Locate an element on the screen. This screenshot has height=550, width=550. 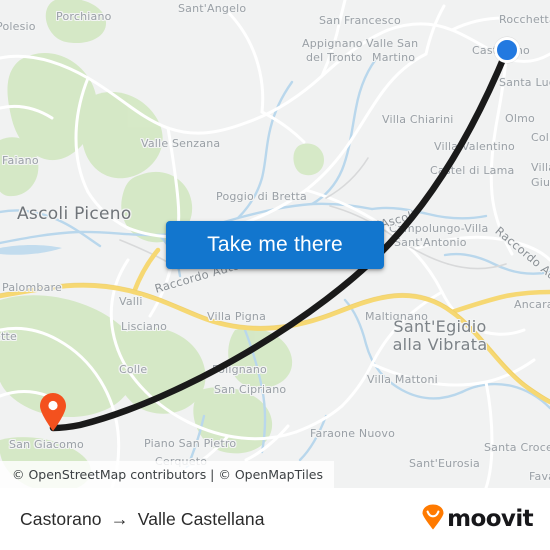
take-me-there-label: Take me there is located at coordinates (275, 244).